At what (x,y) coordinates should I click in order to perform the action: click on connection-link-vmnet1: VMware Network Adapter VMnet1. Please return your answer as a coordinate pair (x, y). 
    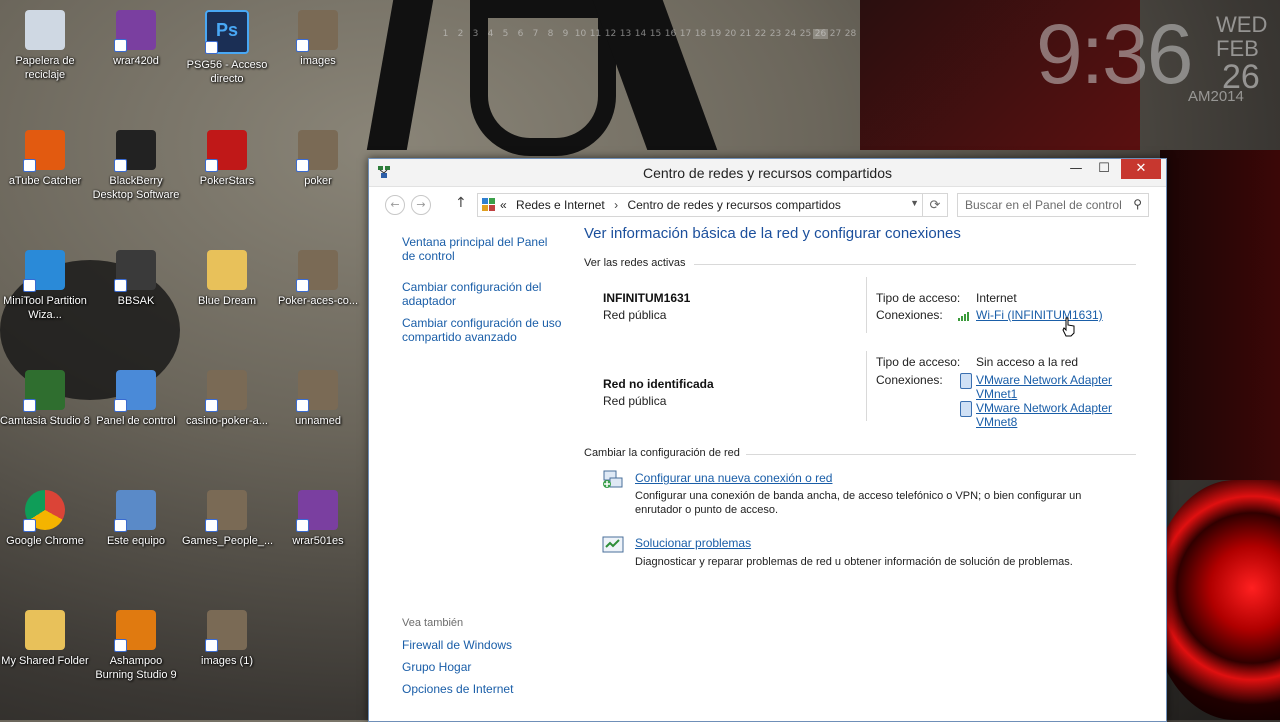
    Looking at the image, I should click on (1051, 387).